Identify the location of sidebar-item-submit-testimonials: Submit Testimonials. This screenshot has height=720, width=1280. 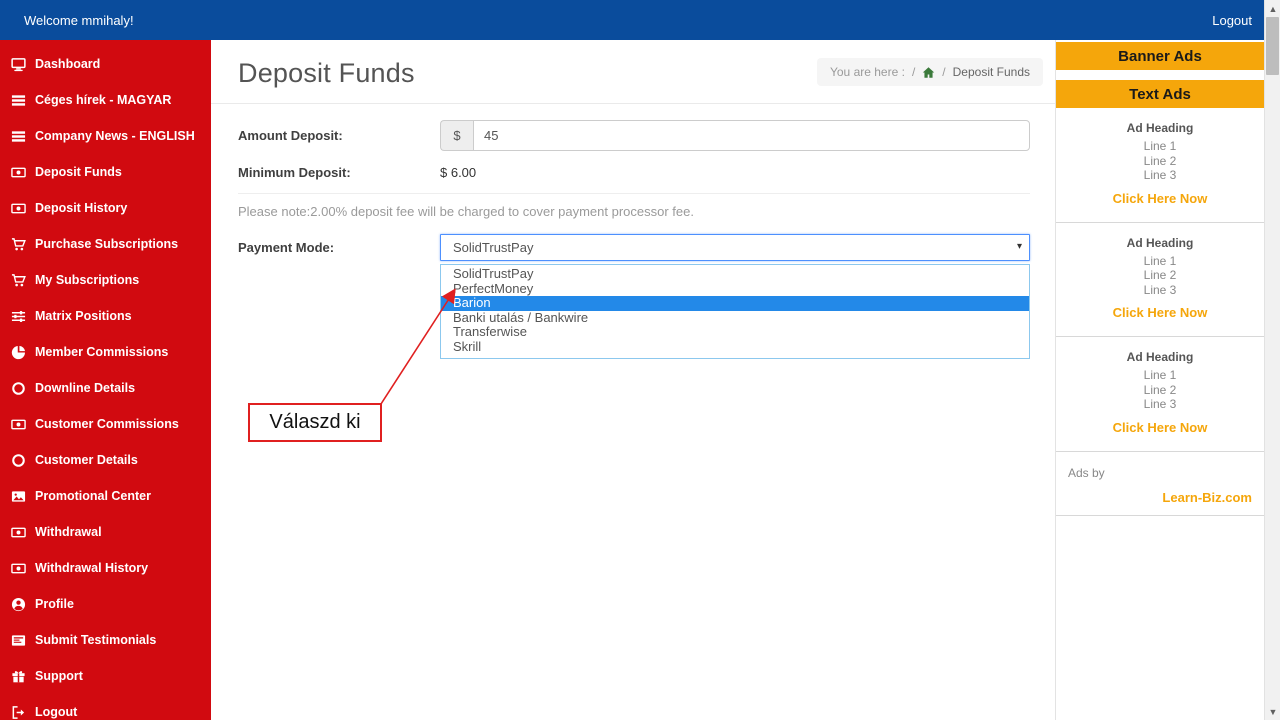
(105, 640).